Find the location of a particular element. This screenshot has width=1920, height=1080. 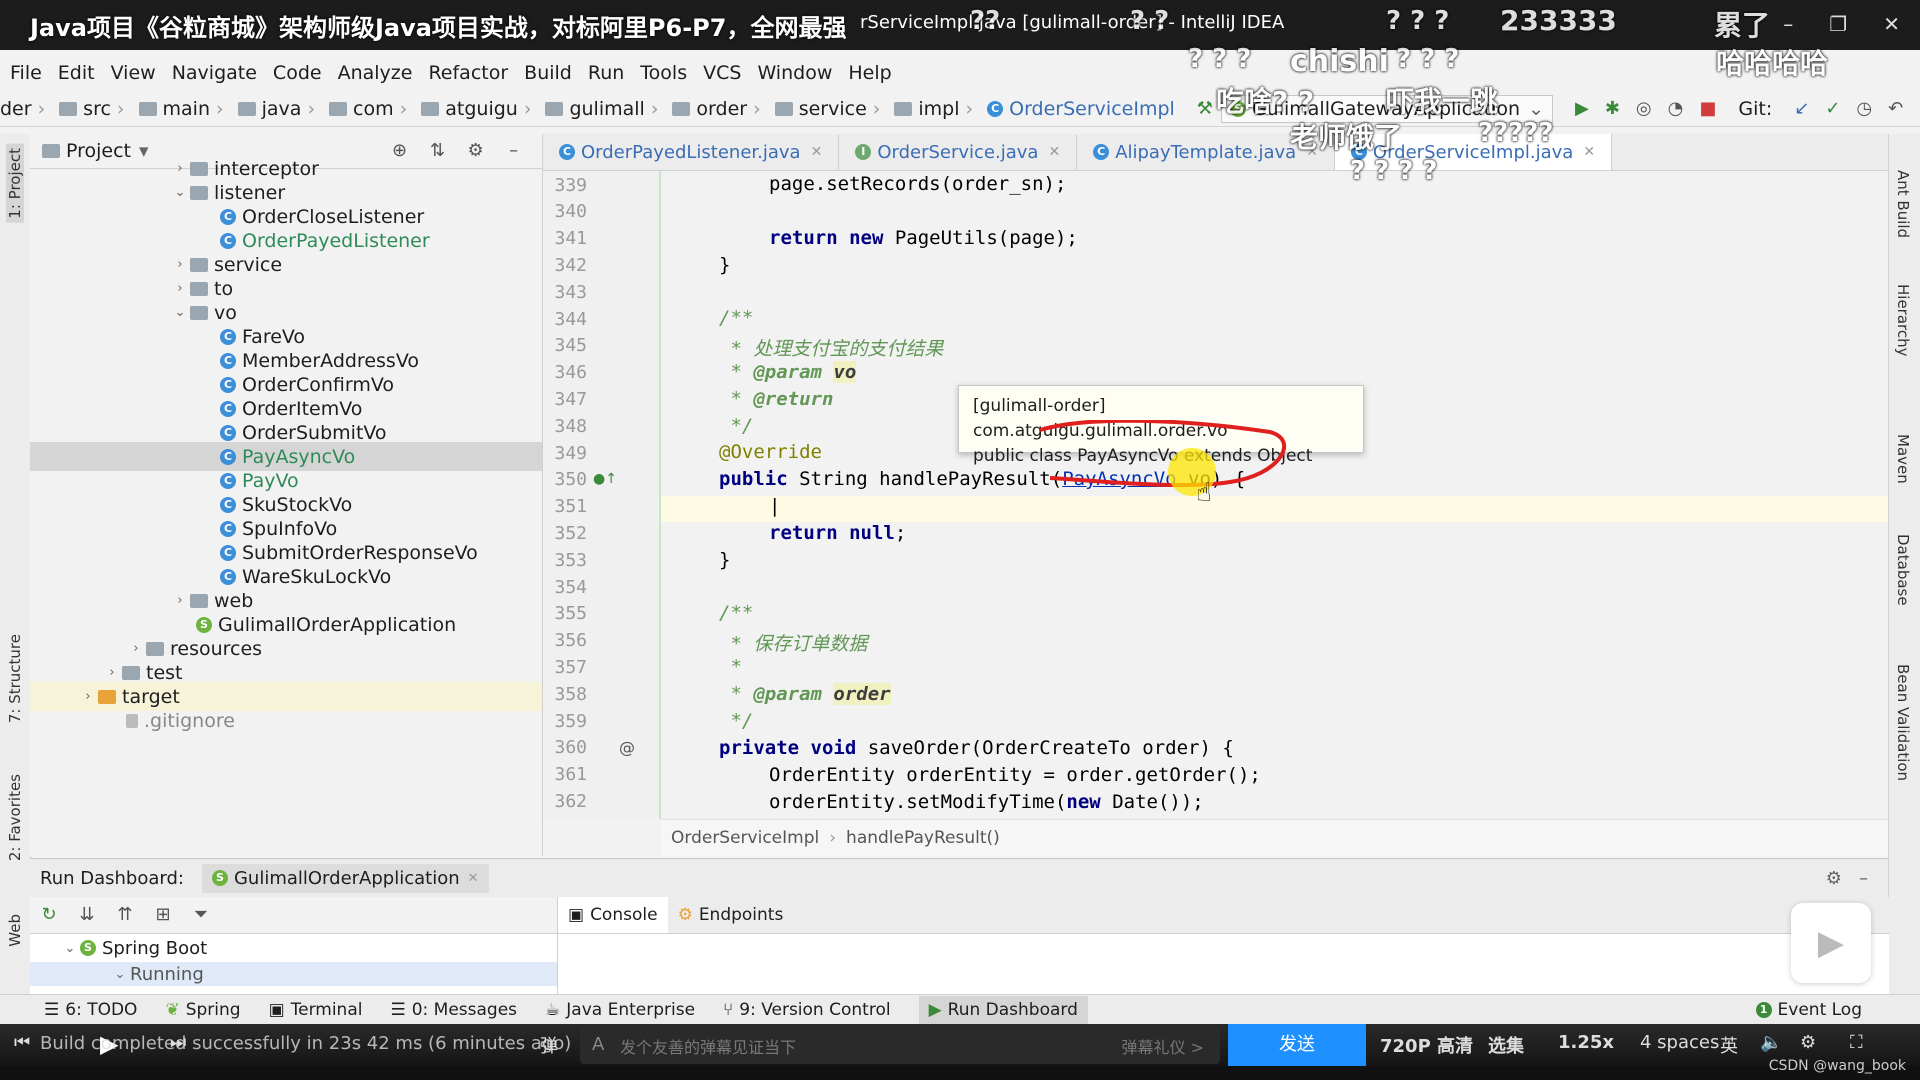

danmu-input-icon: A is located at coordinates (598, 1044).